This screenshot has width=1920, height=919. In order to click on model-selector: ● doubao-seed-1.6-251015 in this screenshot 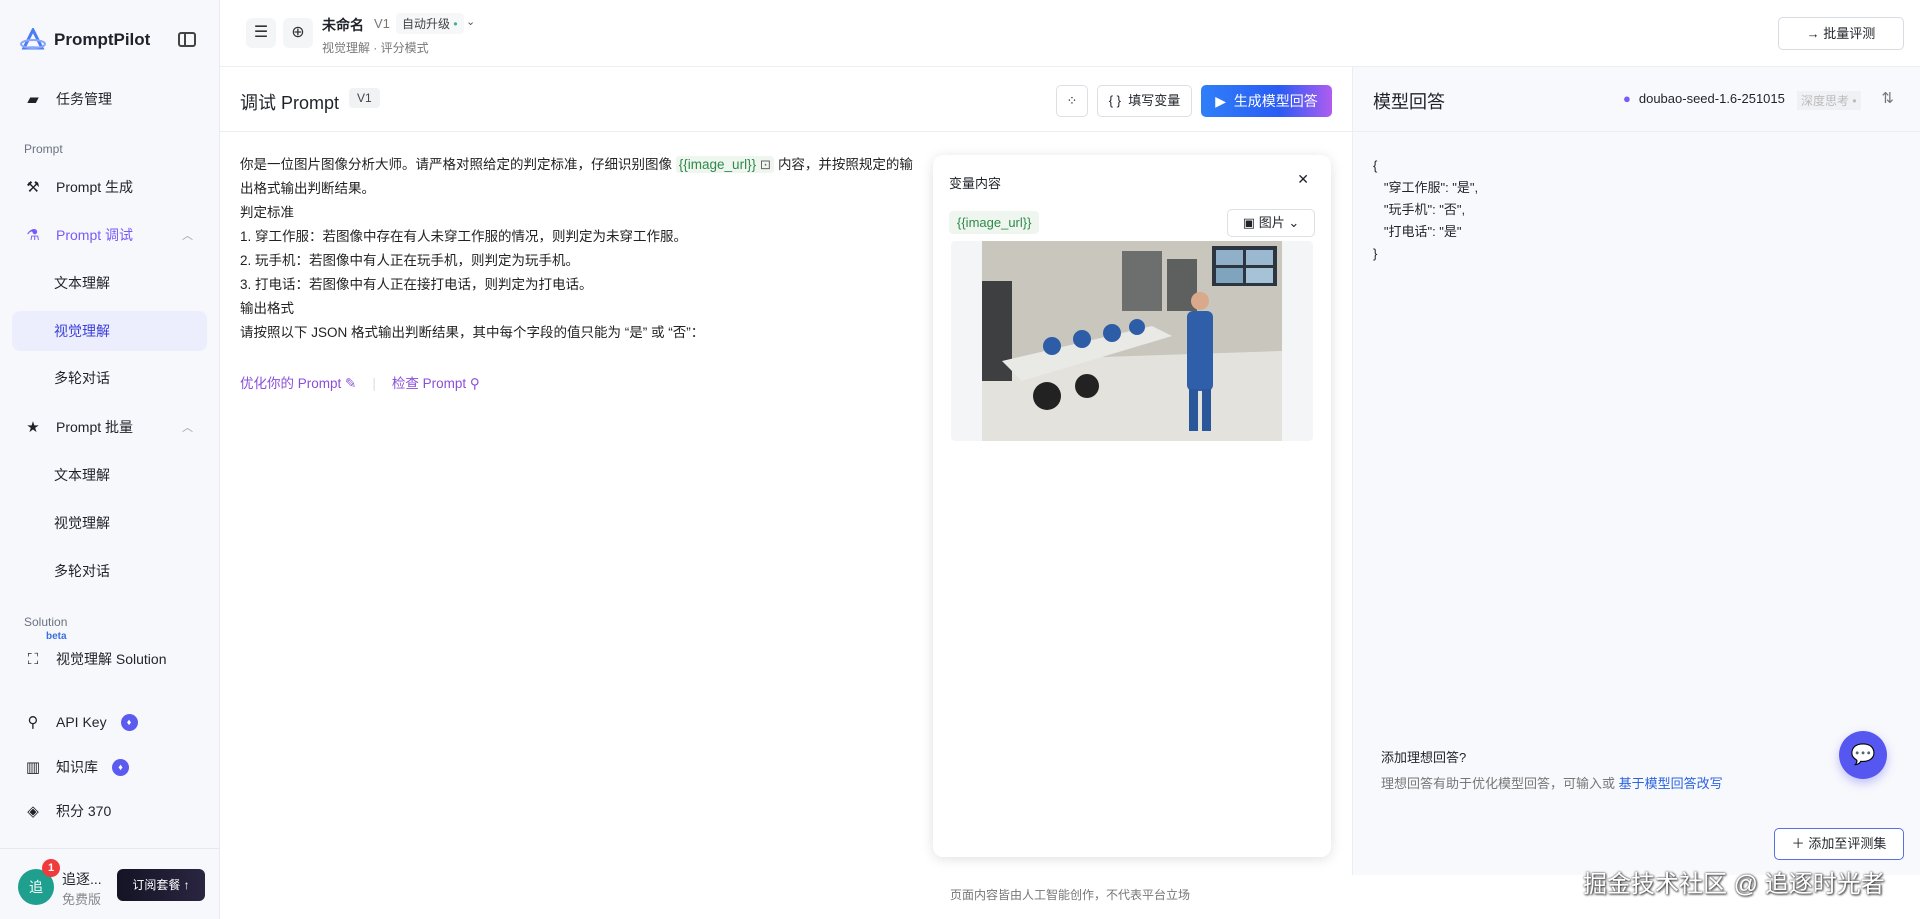, I will do `click(1704, 98)`.